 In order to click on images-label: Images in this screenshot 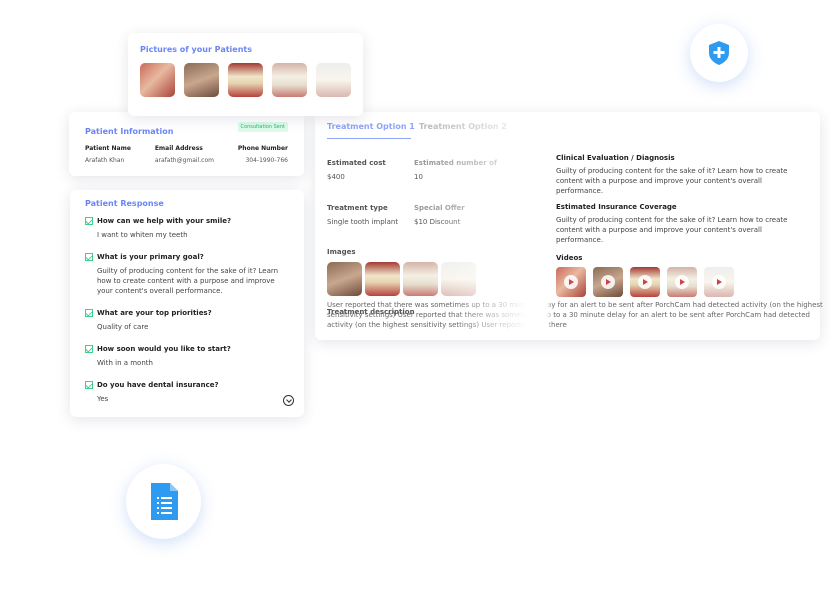, I will do `click(341, 252)`.